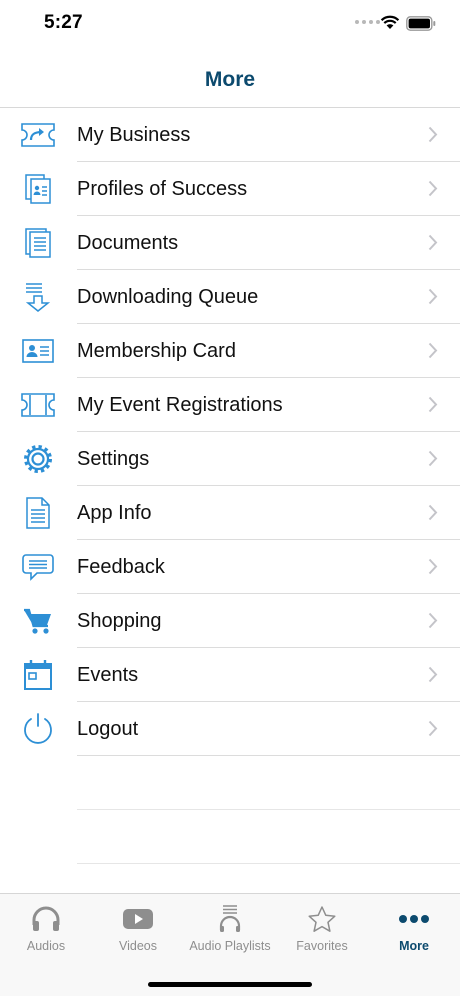 The width and height of the screenshot is (460, 996). Describe the element at coordinates (414, 946) in the screenshot. I see `tab-label: More` at that location.